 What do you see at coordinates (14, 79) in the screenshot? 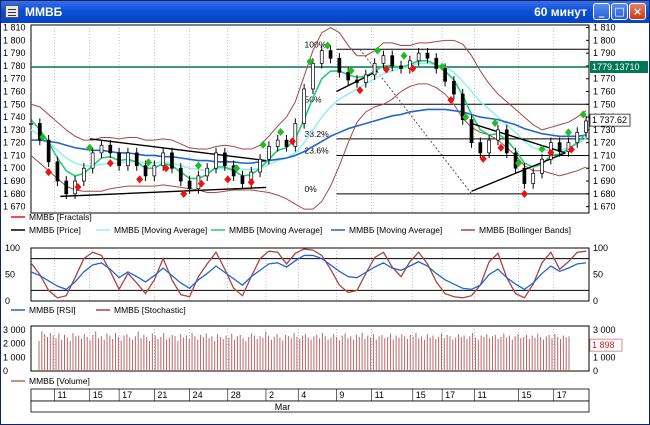
I see `y-tick-label-left: 1 770` at bounding box center [14, 79].